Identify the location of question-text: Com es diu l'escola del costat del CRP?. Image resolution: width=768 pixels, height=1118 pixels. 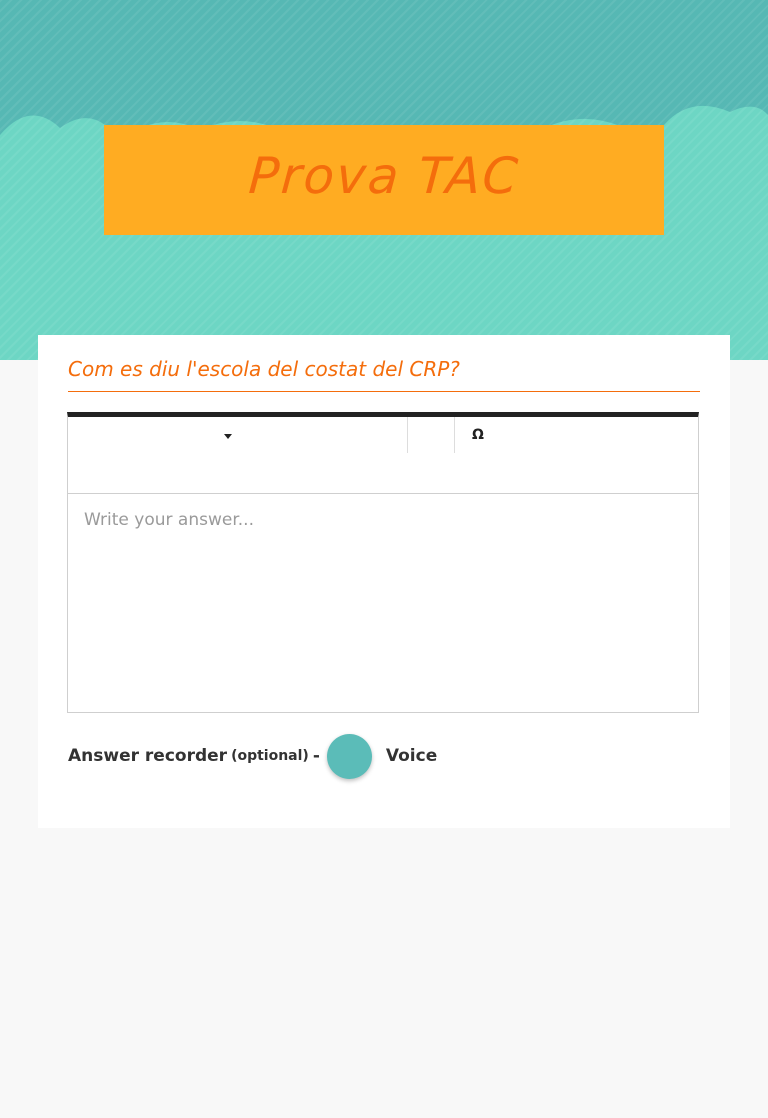
(384, 374).